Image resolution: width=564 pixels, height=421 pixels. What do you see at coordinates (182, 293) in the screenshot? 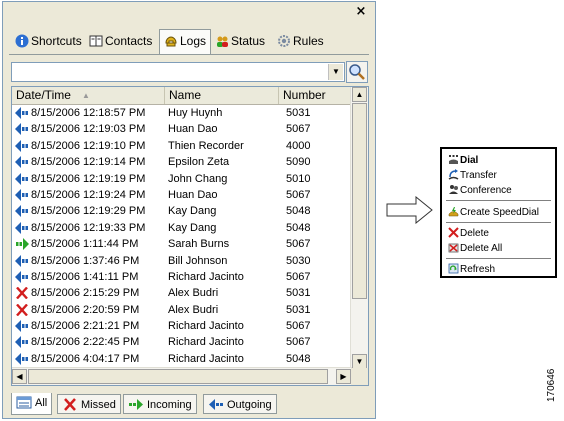
I see `table-row: 8/15/2006 2:15:29 PM Alex Budri 5031` at bounding box center [182, 293].